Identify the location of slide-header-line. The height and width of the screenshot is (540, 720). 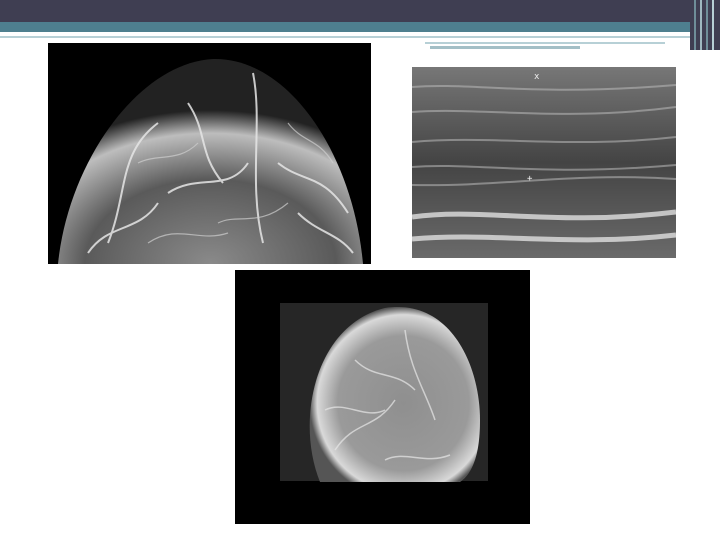
(345, 37).